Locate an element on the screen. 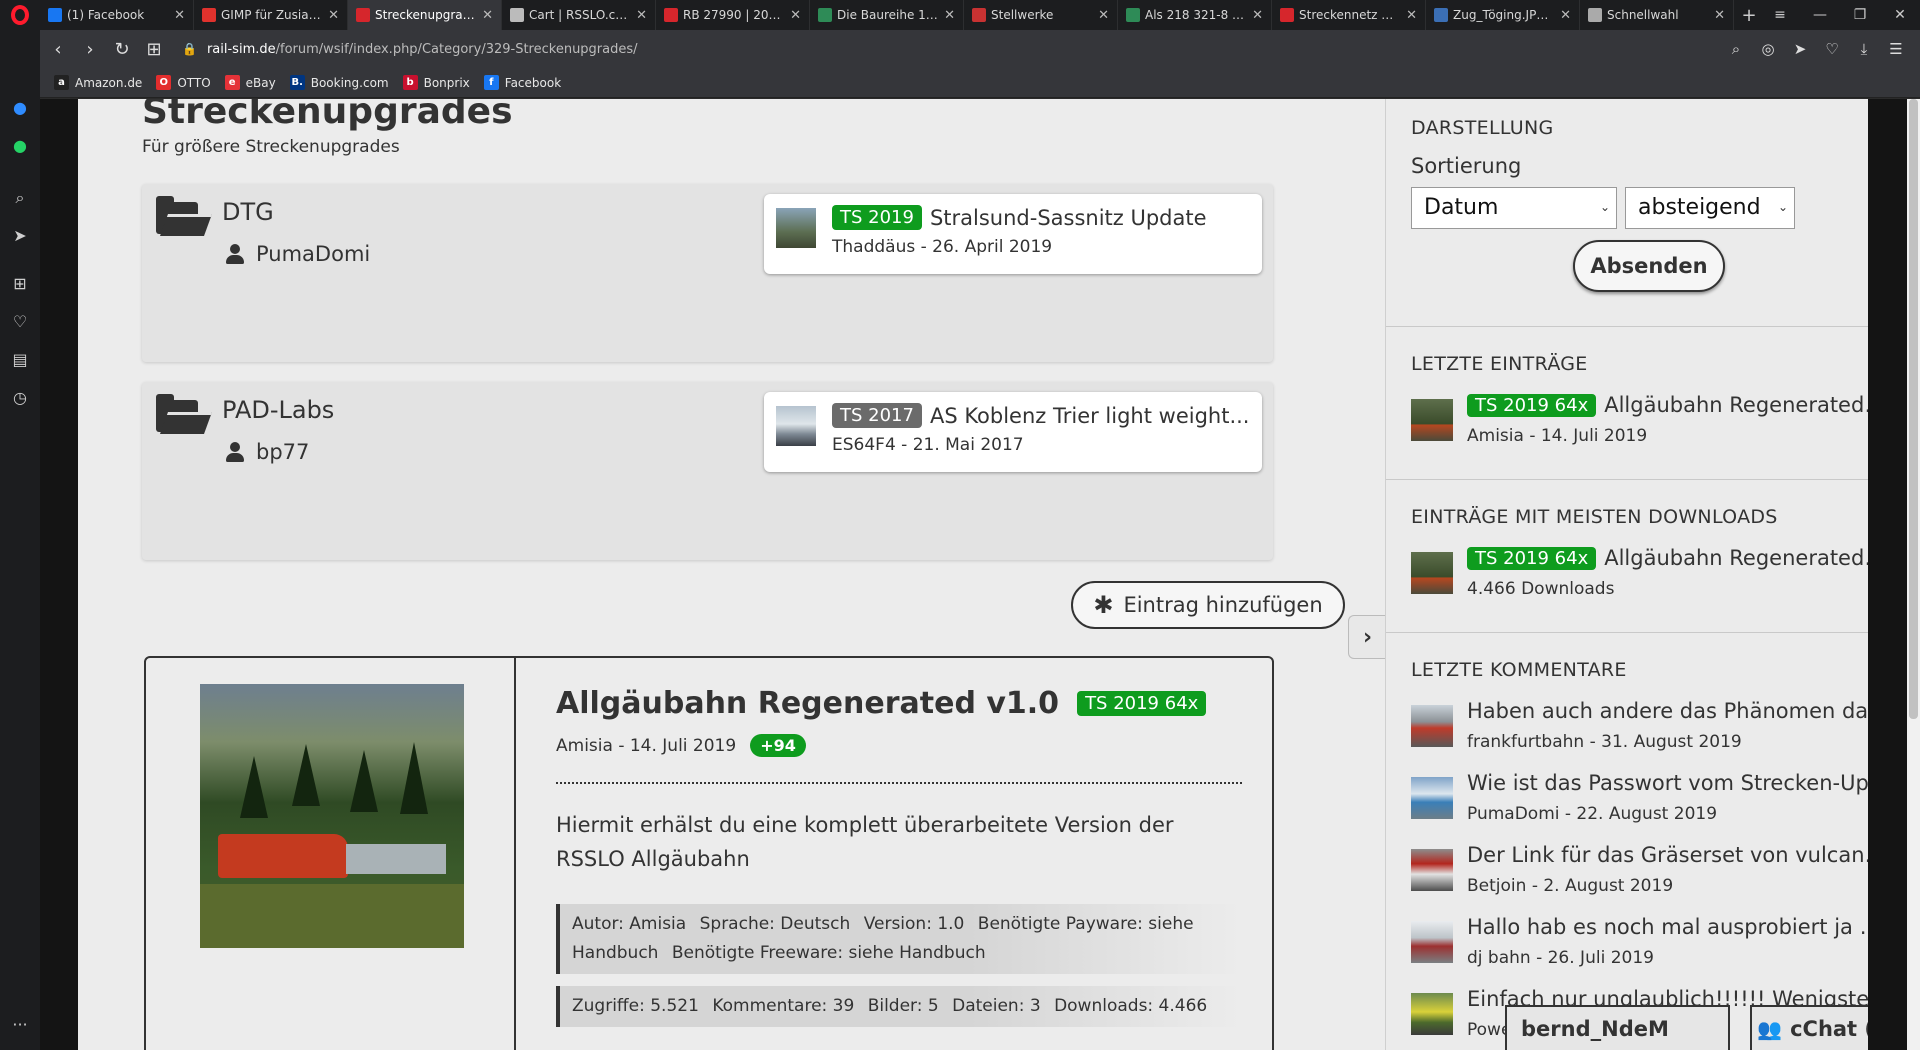  browser-tab: (1) Facebook ✕ is located at coordinates (117, 15).